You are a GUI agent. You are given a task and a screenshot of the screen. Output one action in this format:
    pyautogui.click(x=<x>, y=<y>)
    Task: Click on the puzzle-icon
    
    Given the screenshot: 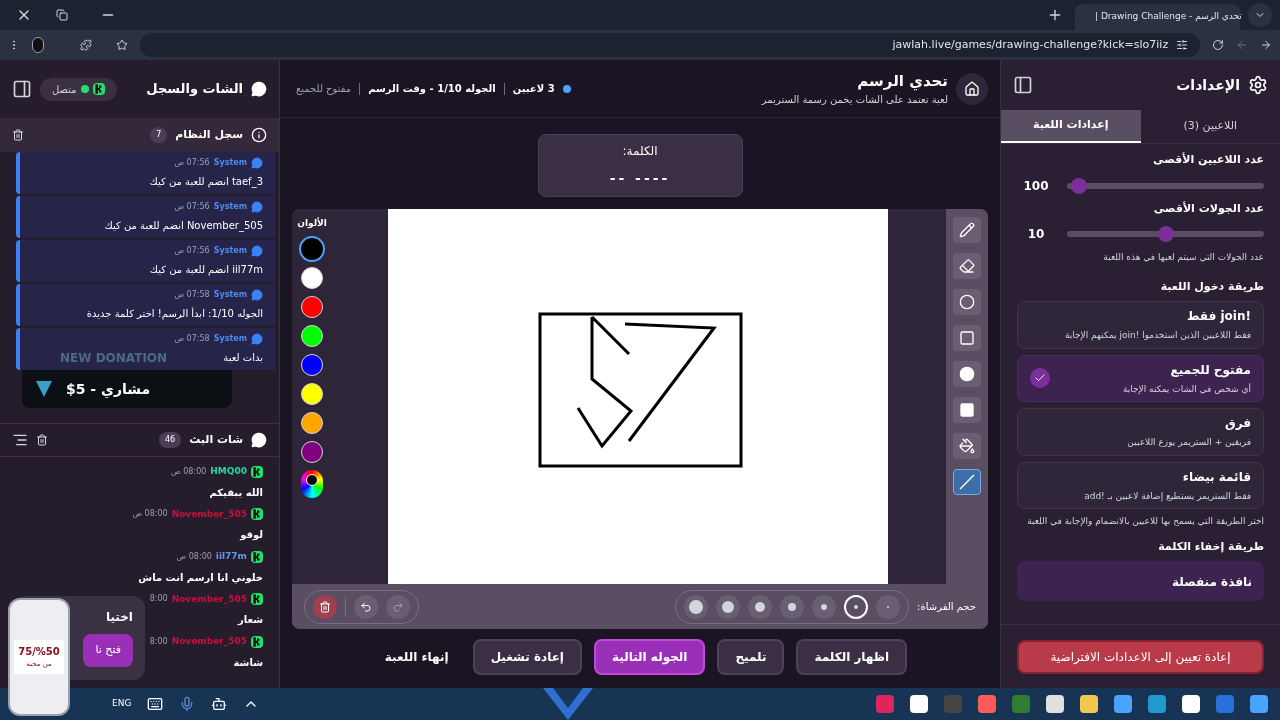 What is the action you would take?
    pyautogui.click(x=86, y=45)
    